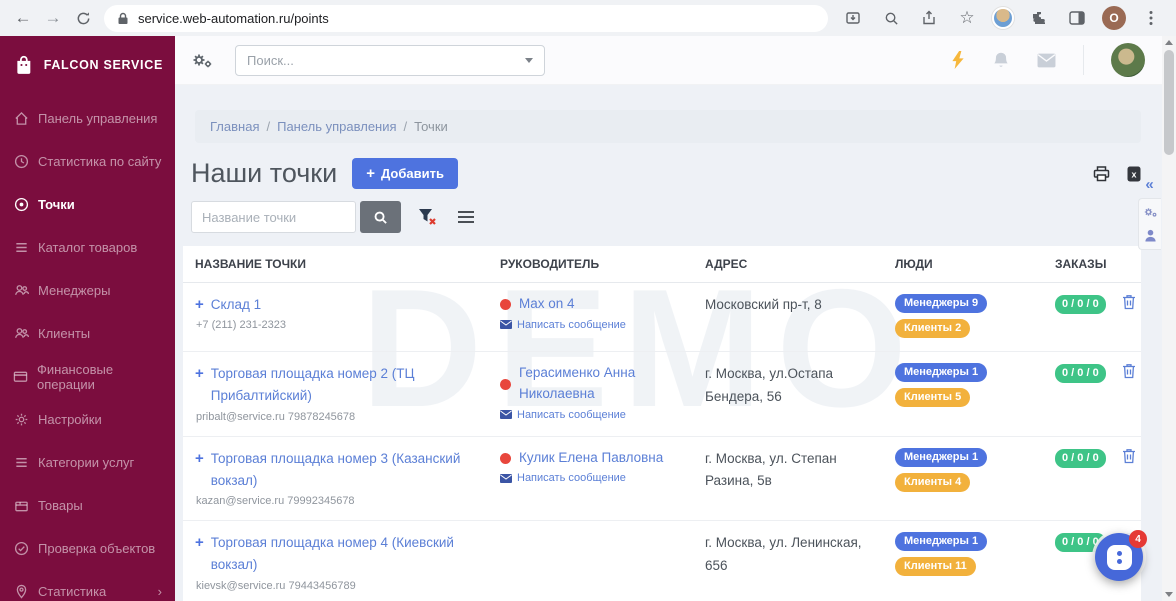 The height and width of the screenshot is (601, 1176). I want to click on column-header-address: АДРЕС, so click(800, 264).